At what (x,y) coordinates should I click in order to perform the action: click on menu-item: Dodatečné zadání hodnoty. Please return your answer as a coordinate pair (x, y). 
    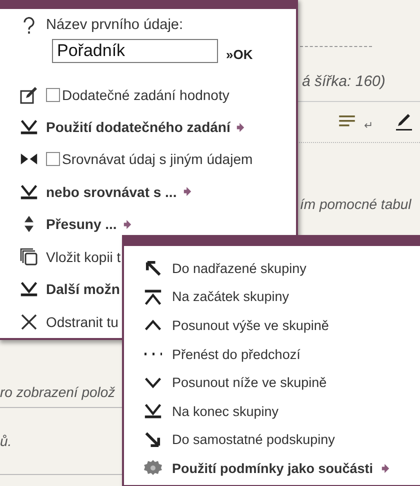
    Looking at the image, I should click on (146, 94).